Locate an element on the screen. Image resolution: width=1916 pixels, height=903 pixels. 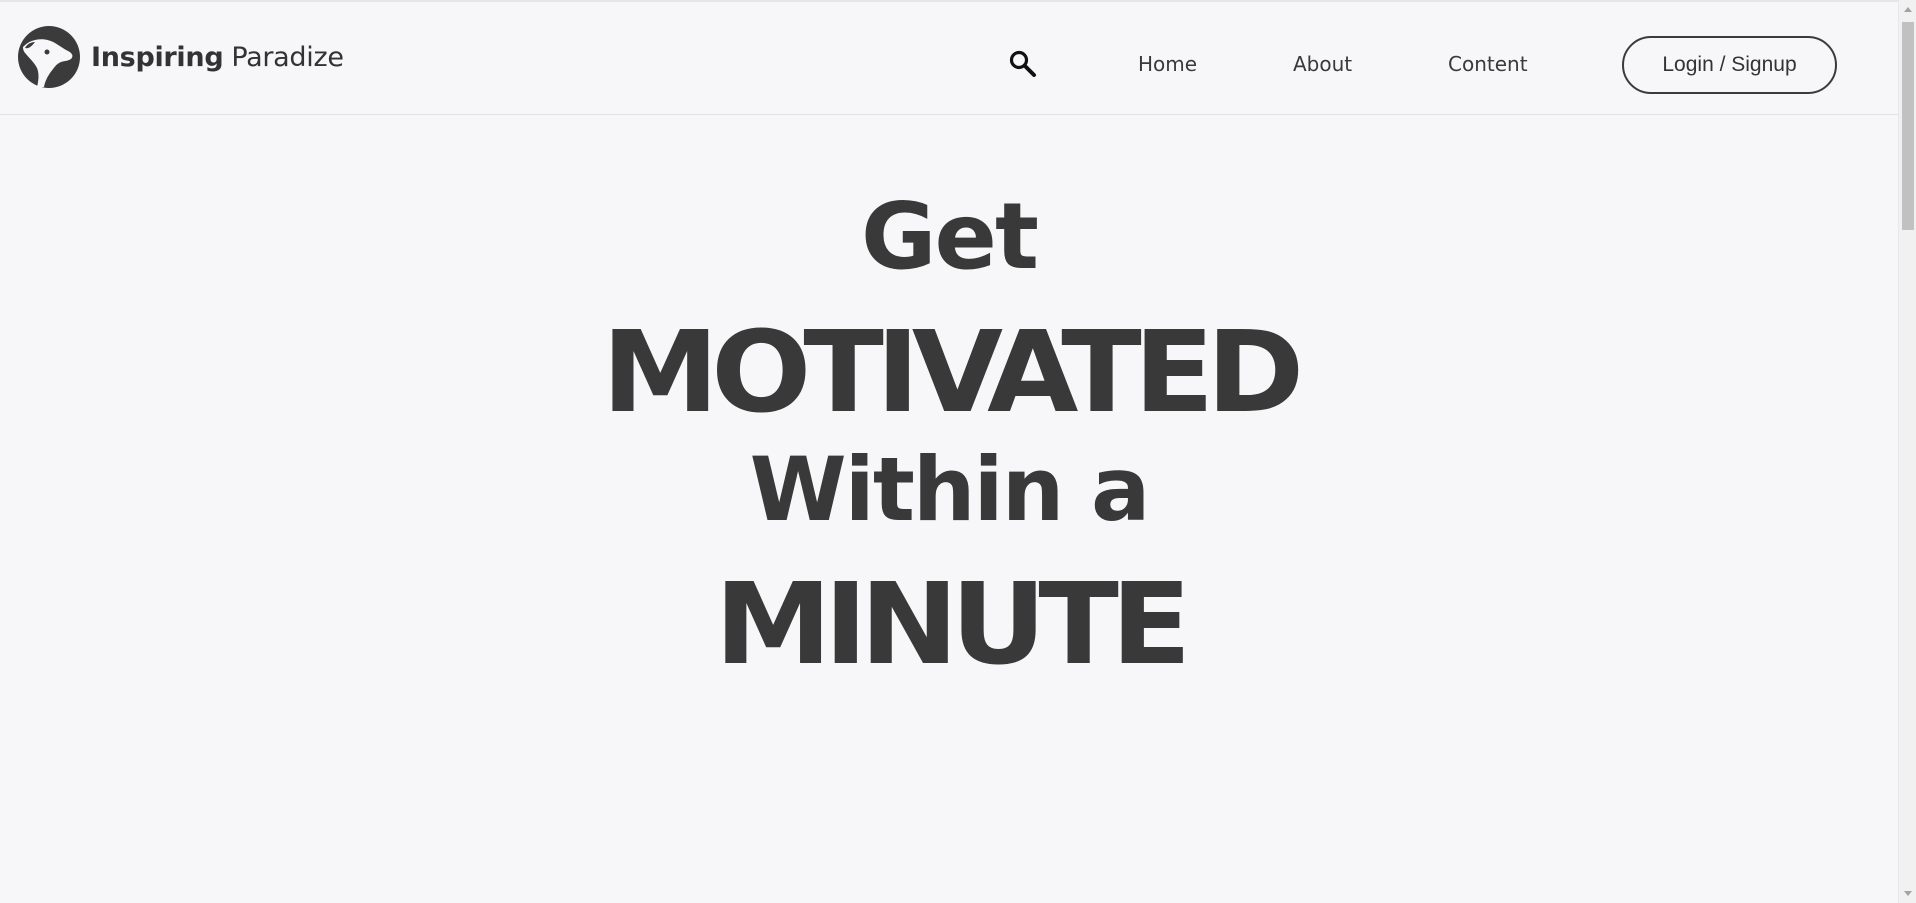
scrollbar-thumb is located at coordinates (1908, 126).